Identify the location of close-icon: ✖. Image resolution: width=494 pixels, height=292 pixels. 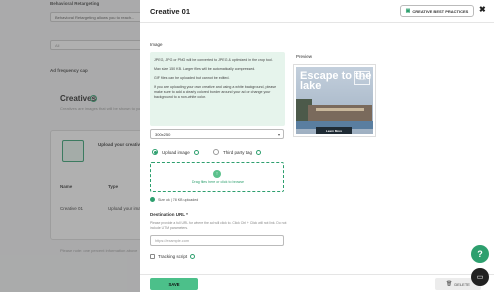
(482, 9).